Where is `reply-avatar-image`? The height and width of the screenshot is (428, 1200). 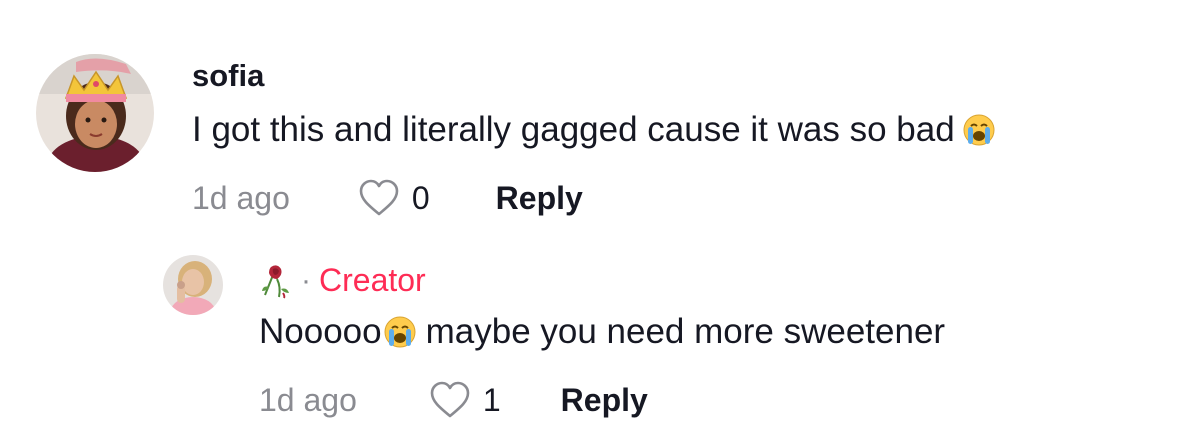
reply-avatar-image is located at coordinates (193, 285).